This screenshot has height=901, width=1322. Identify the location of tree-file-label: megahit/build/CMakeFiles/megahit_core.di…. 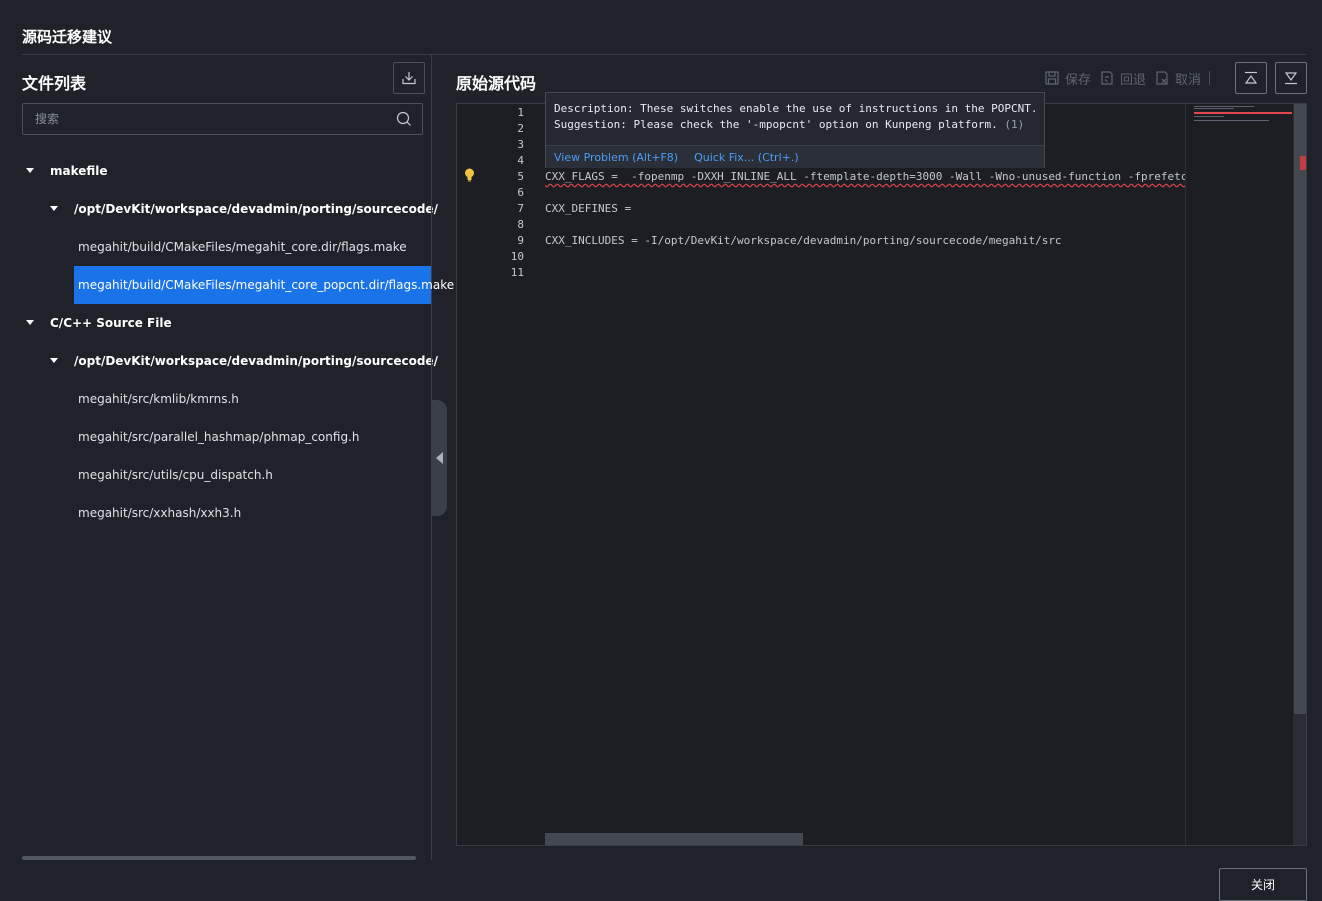
(242, 247).